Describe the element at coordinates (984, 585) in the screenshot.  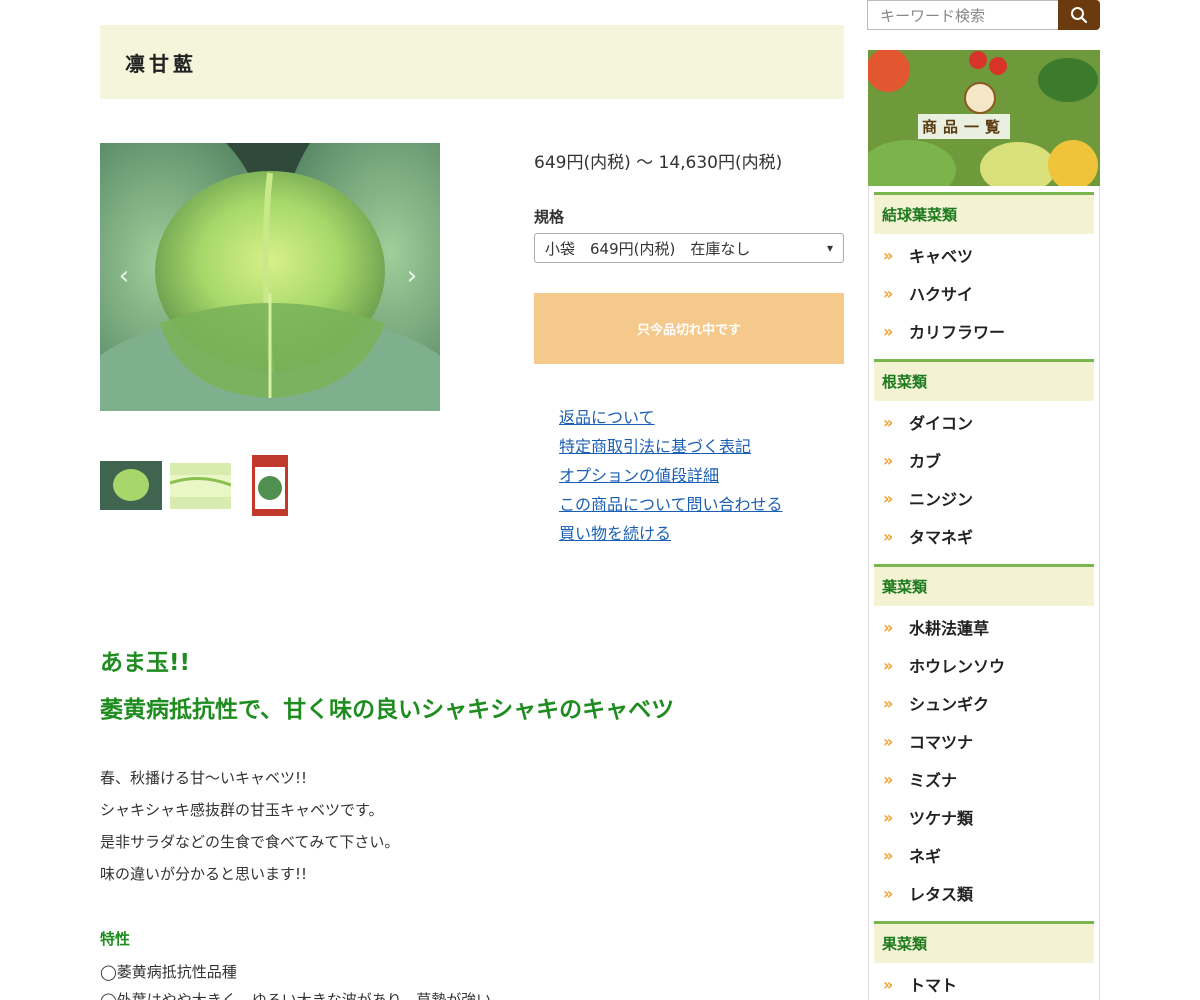
I see `category-header: 葉菜類` at that location.